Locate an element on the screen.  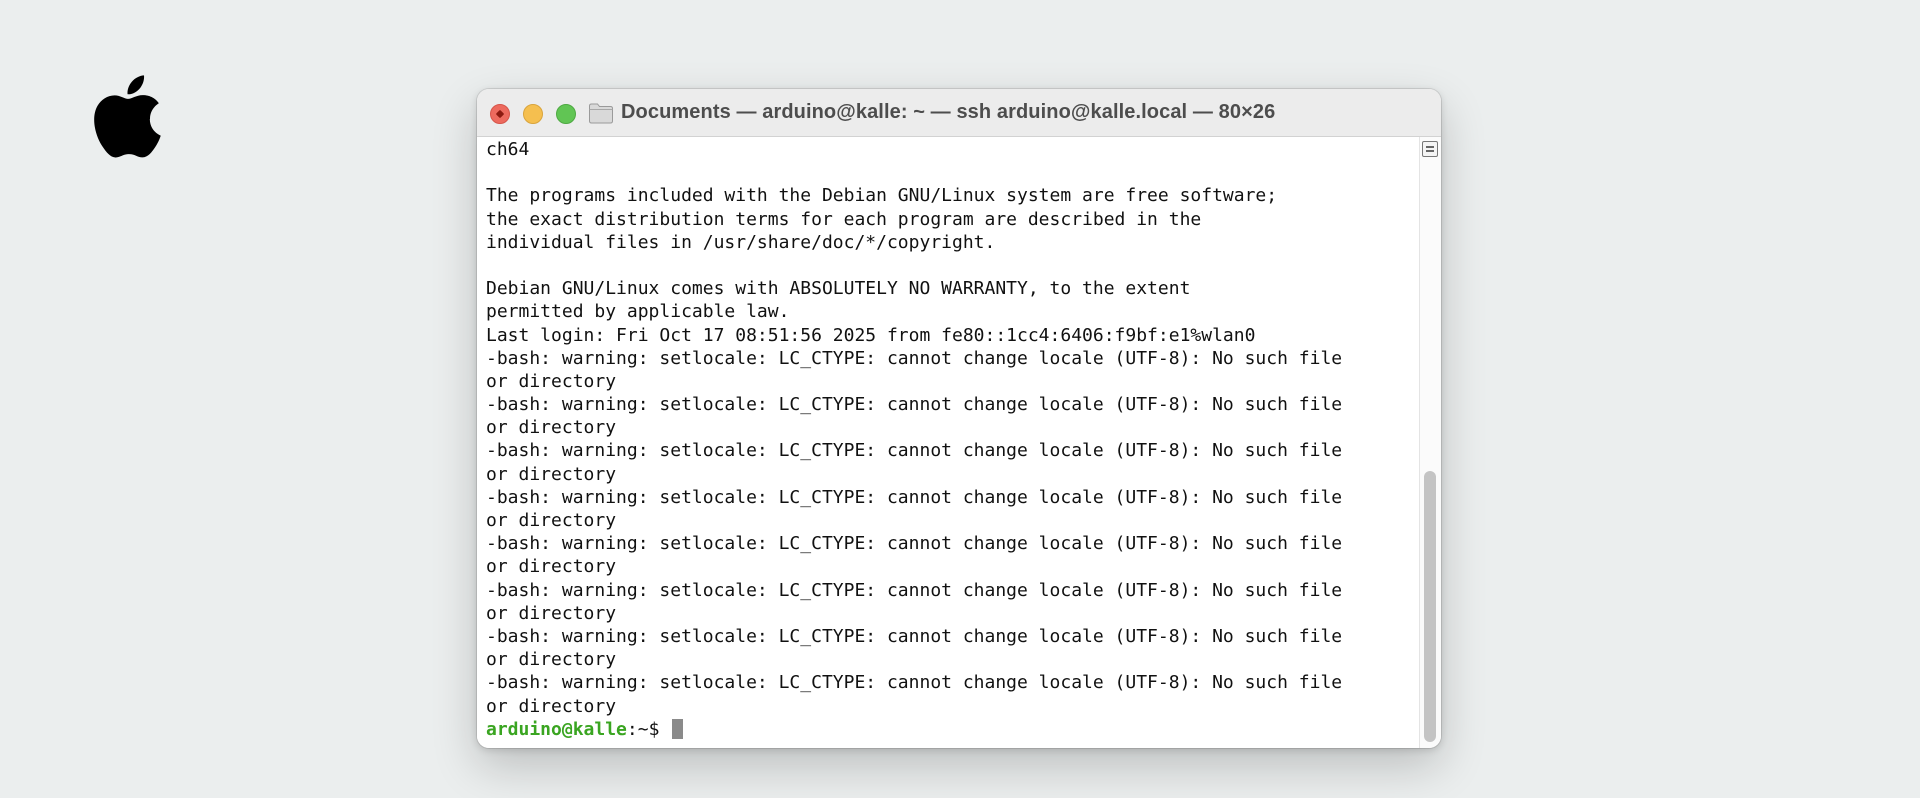
text-cursor is located at coordinates (678, 728).